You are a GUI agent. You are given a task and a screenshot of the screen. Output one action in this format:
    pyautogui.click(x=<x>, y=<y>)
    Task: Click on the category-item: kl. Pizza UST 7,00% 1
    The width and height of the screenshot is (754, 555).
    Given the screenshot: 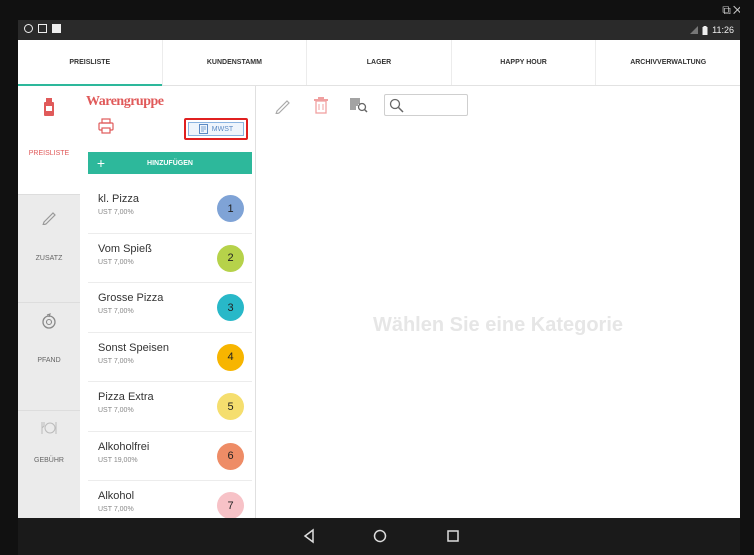 What is the action you would take?
    pyautogui.click(x=170, y=209)
    